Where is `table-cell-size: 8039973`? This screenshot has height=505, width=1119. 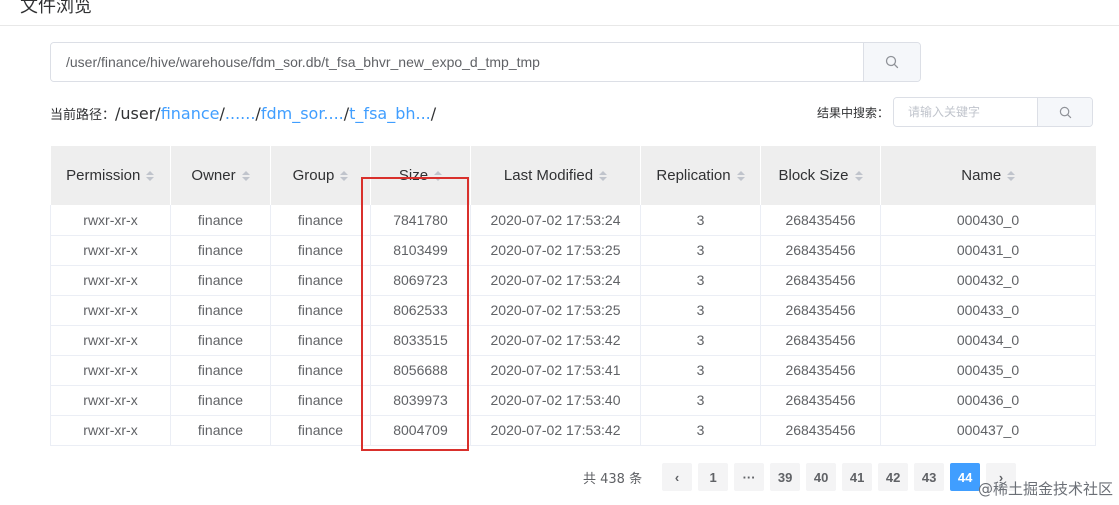
table-cell-size: 8039973 is located at coordinates (420, 400).